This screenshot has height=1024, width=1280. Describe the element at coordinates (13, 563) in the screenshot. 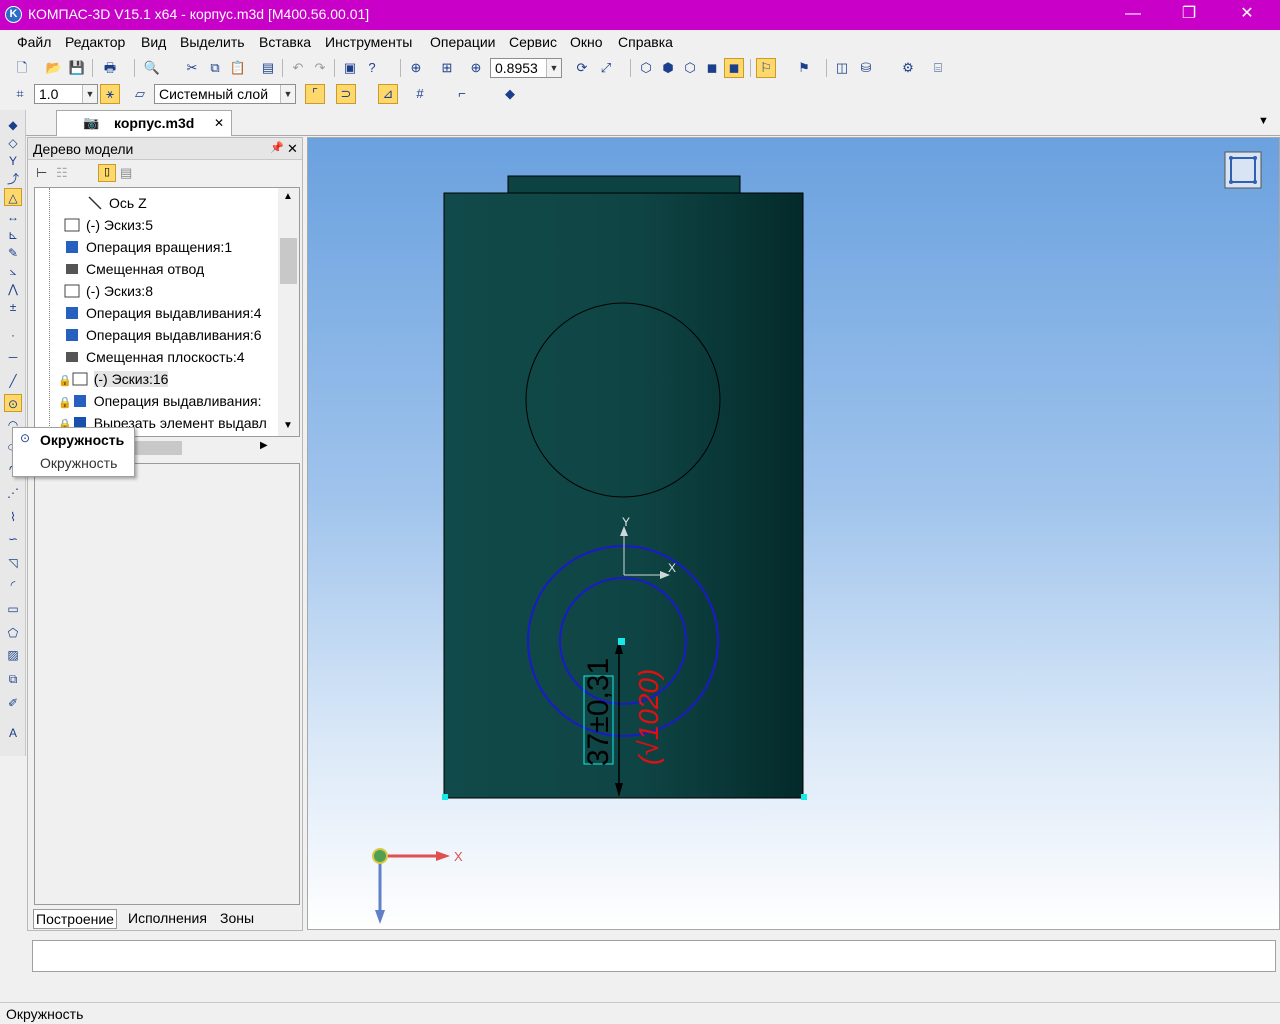

I see `chamfer-icon: ◹` at that location.